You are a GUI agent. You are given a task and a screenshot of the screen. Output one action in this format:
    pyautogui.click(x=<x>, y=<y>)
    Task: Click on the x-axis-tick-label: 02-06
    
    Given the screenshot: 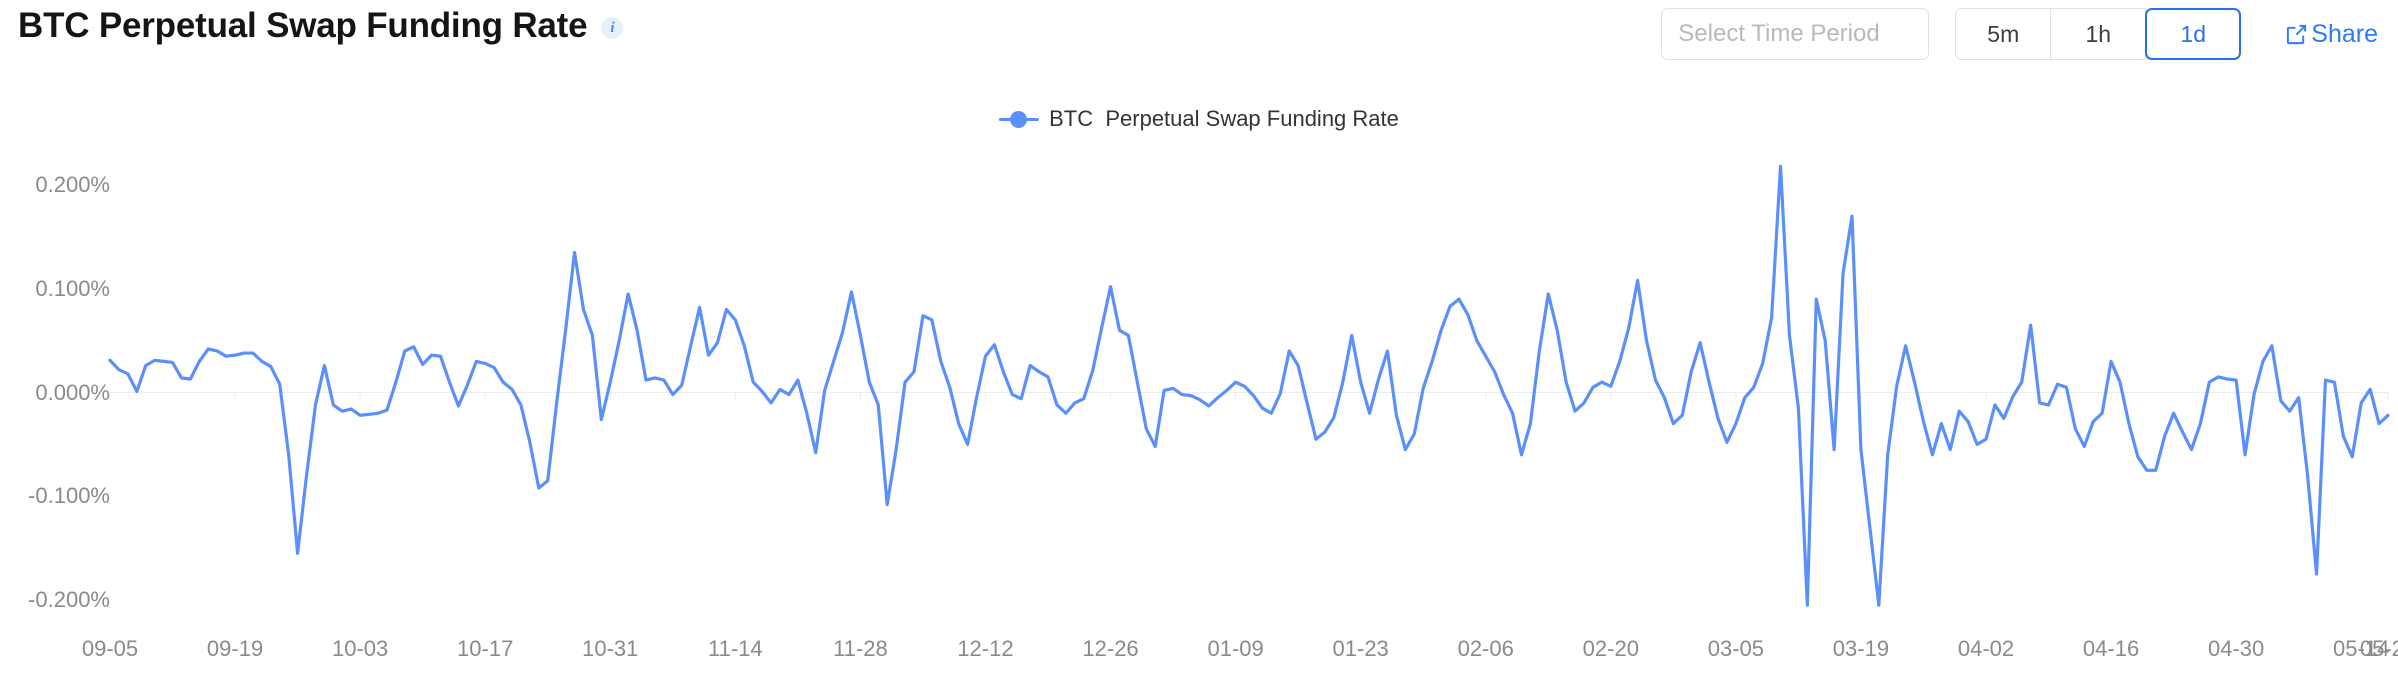 What is the action you would take?
    pyautogui.click(x=1485, y=648)
    